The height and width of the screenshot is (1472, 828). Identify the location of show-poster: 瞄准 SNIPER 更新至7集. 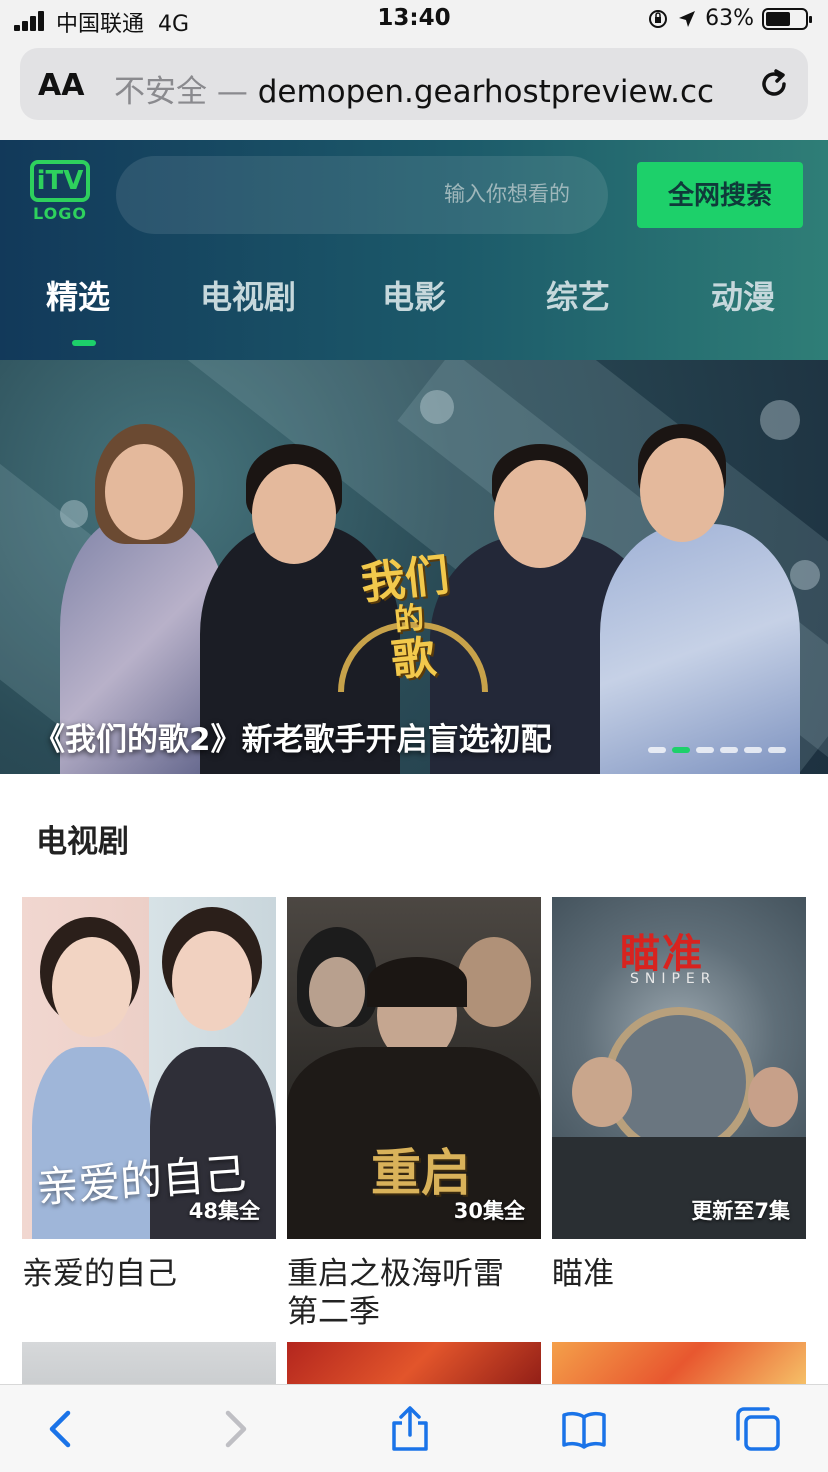
(679, 1068).